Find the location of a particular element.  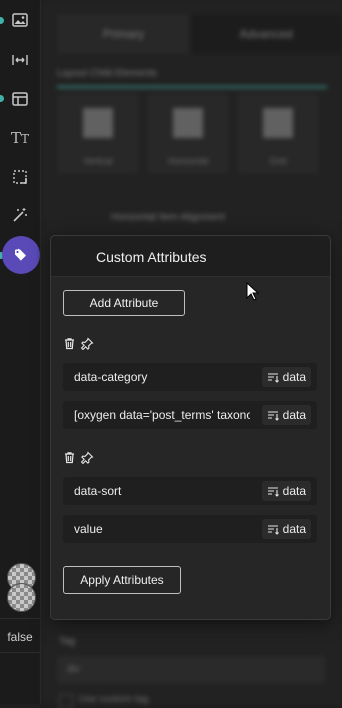

width-icon is located at coordinates (20, 60).